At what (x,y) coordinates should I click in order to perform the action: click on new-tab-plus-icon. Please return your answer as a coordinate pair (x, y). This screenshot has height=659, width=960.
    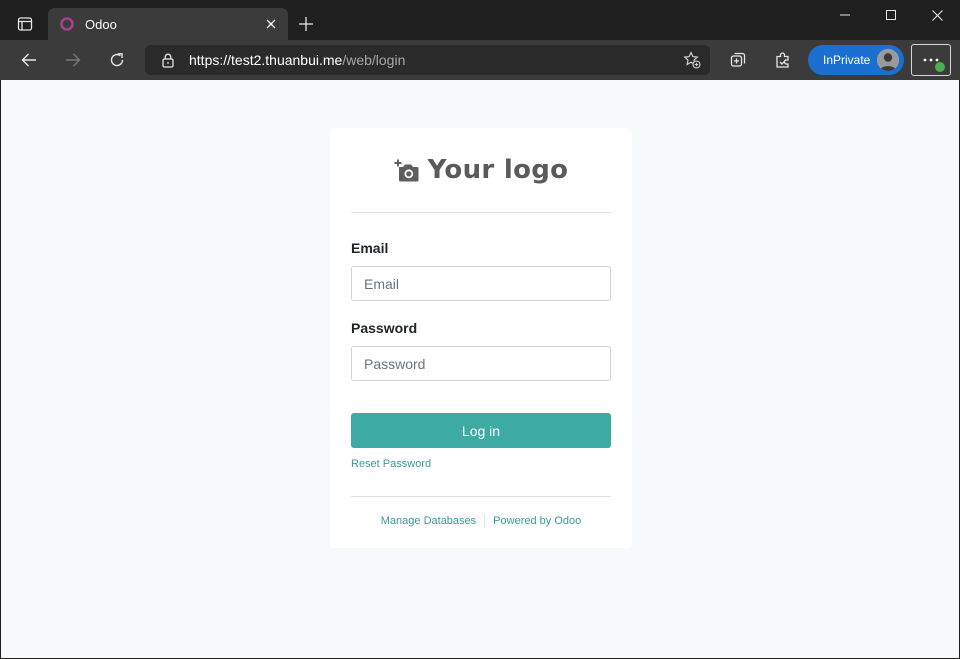
    Looking at the image, I should click on (306, 24).